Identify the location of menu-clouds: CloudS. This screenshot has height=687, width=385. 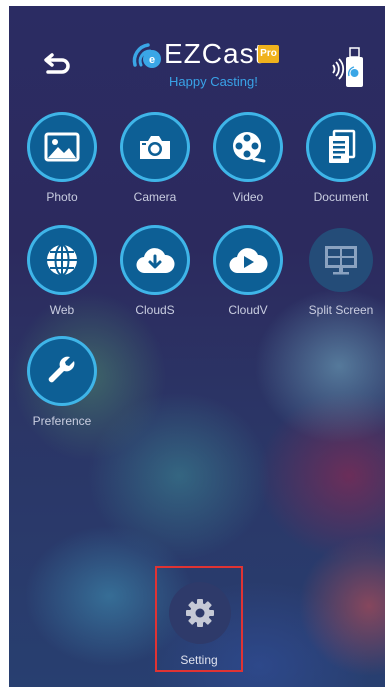
(155, 273).